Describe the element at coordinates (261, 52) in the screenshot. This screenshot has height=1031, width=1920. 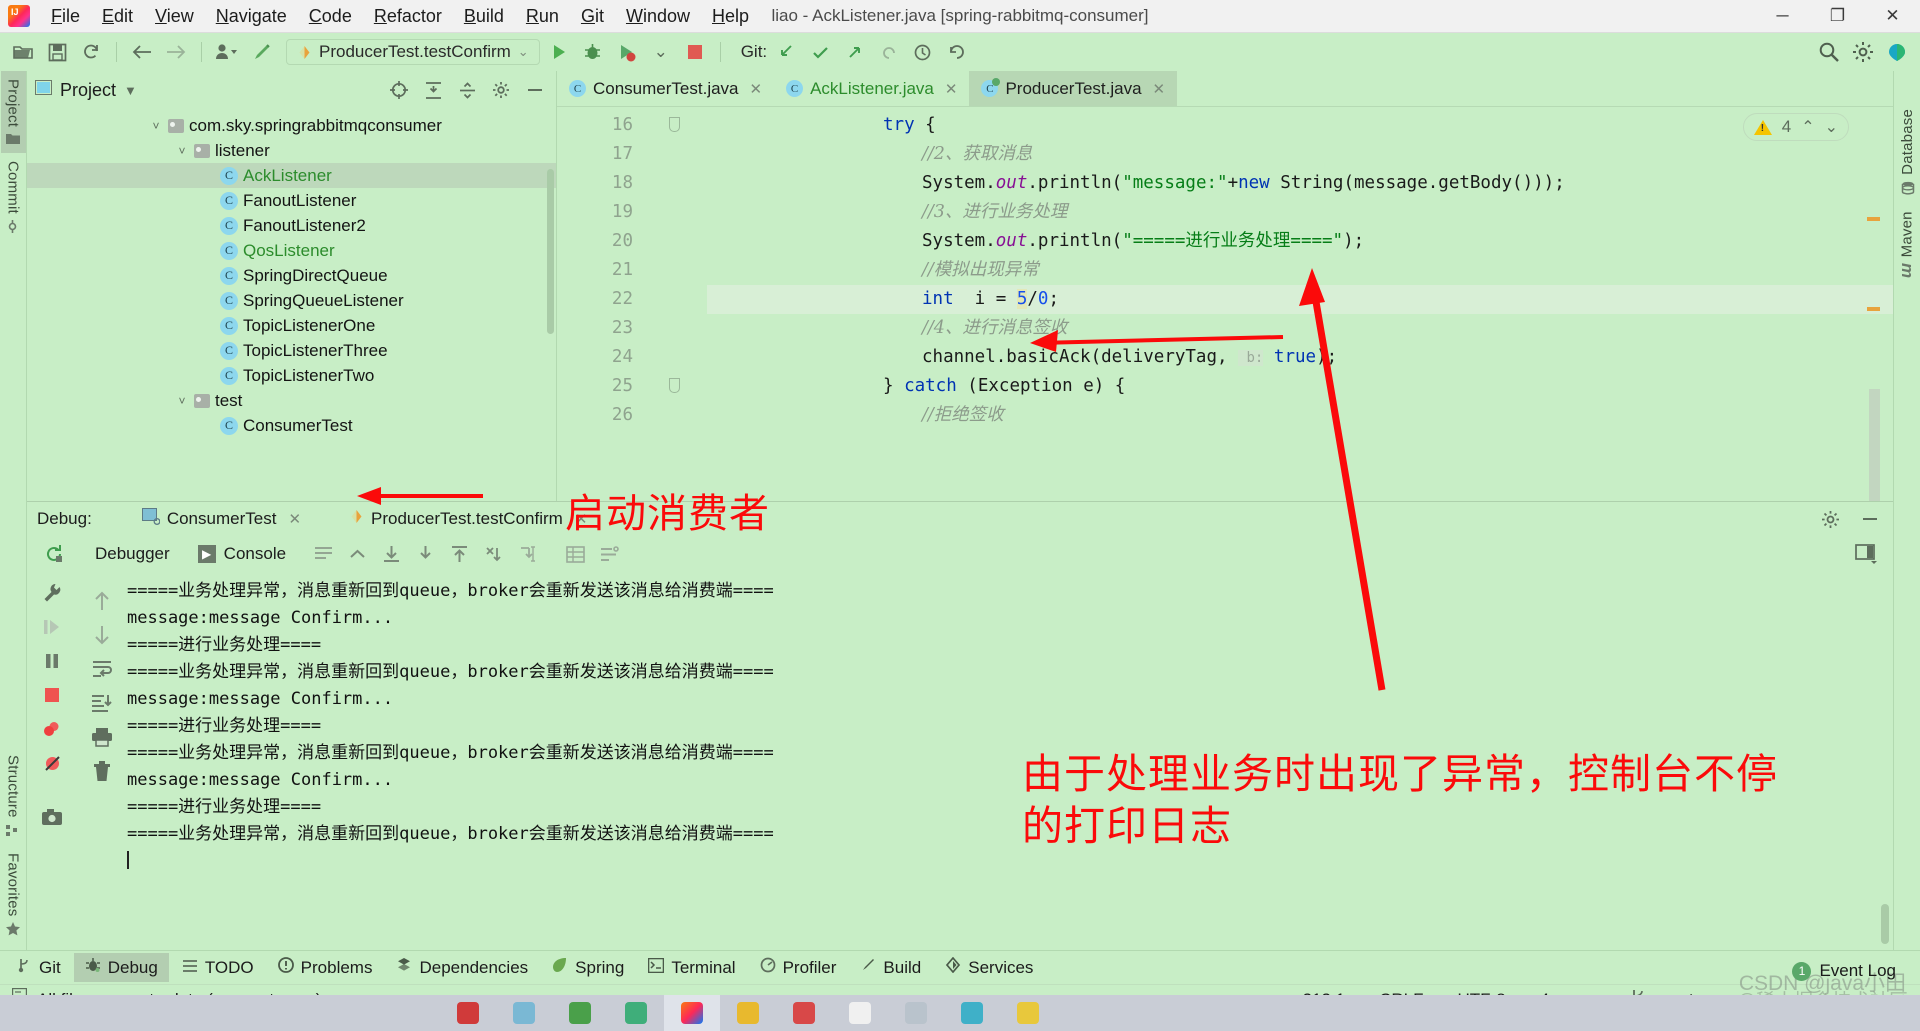
I see `build-hammer-icon` at that location.